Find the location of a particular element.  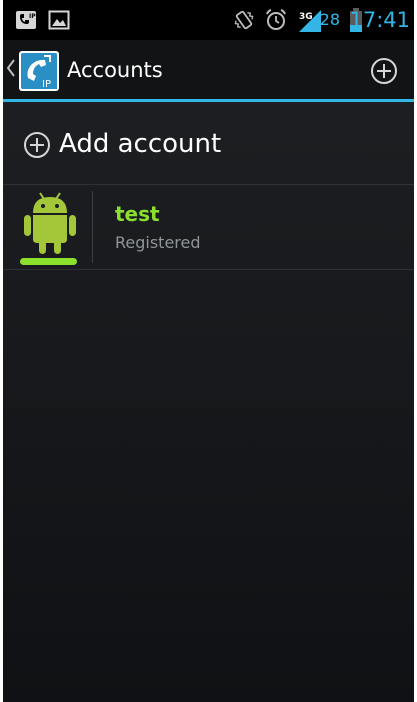

registration-status-indicator is located at coordinates (48, 261).